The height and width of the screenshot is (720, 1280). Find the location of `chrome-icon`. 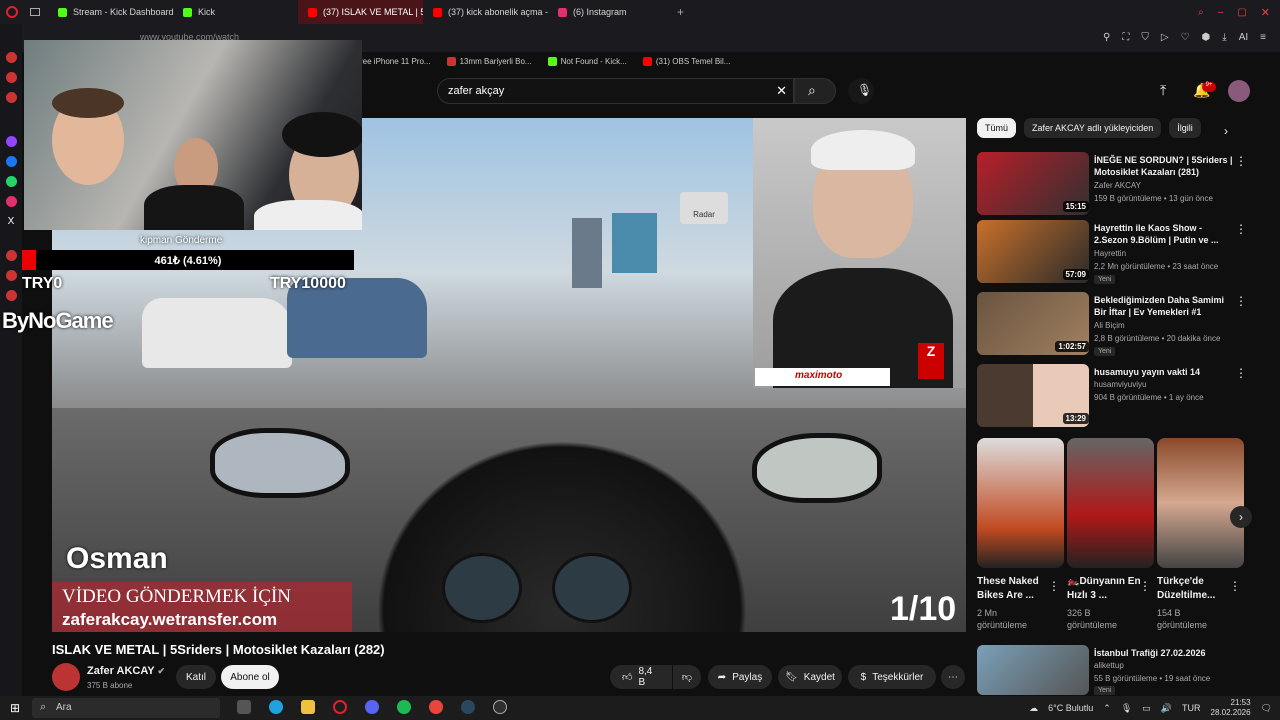

chrome-icon is located at coordinates (436, 707).